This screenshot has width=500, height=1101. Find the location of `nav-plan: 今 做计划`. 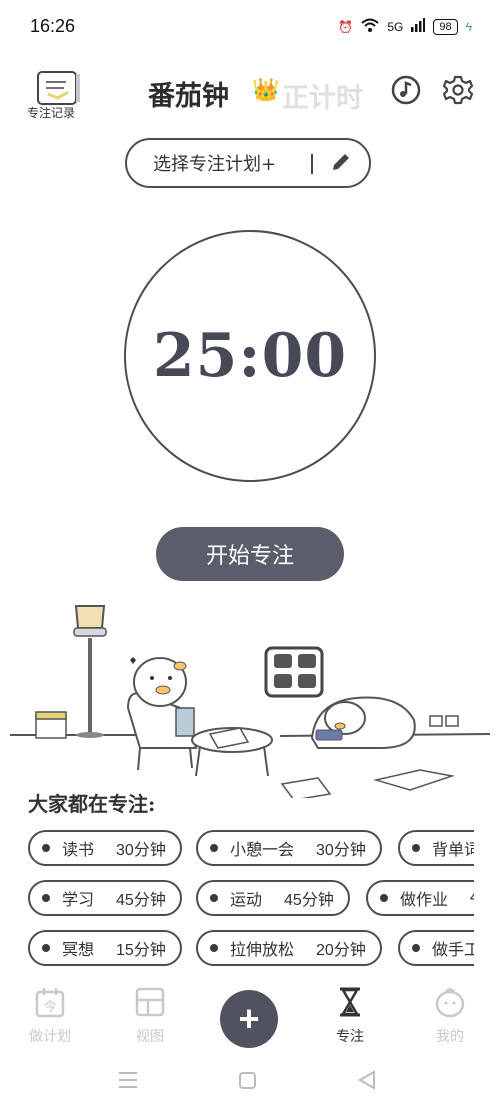

nav-plan: 今 做计划 is located at coordinates (50, 1016).